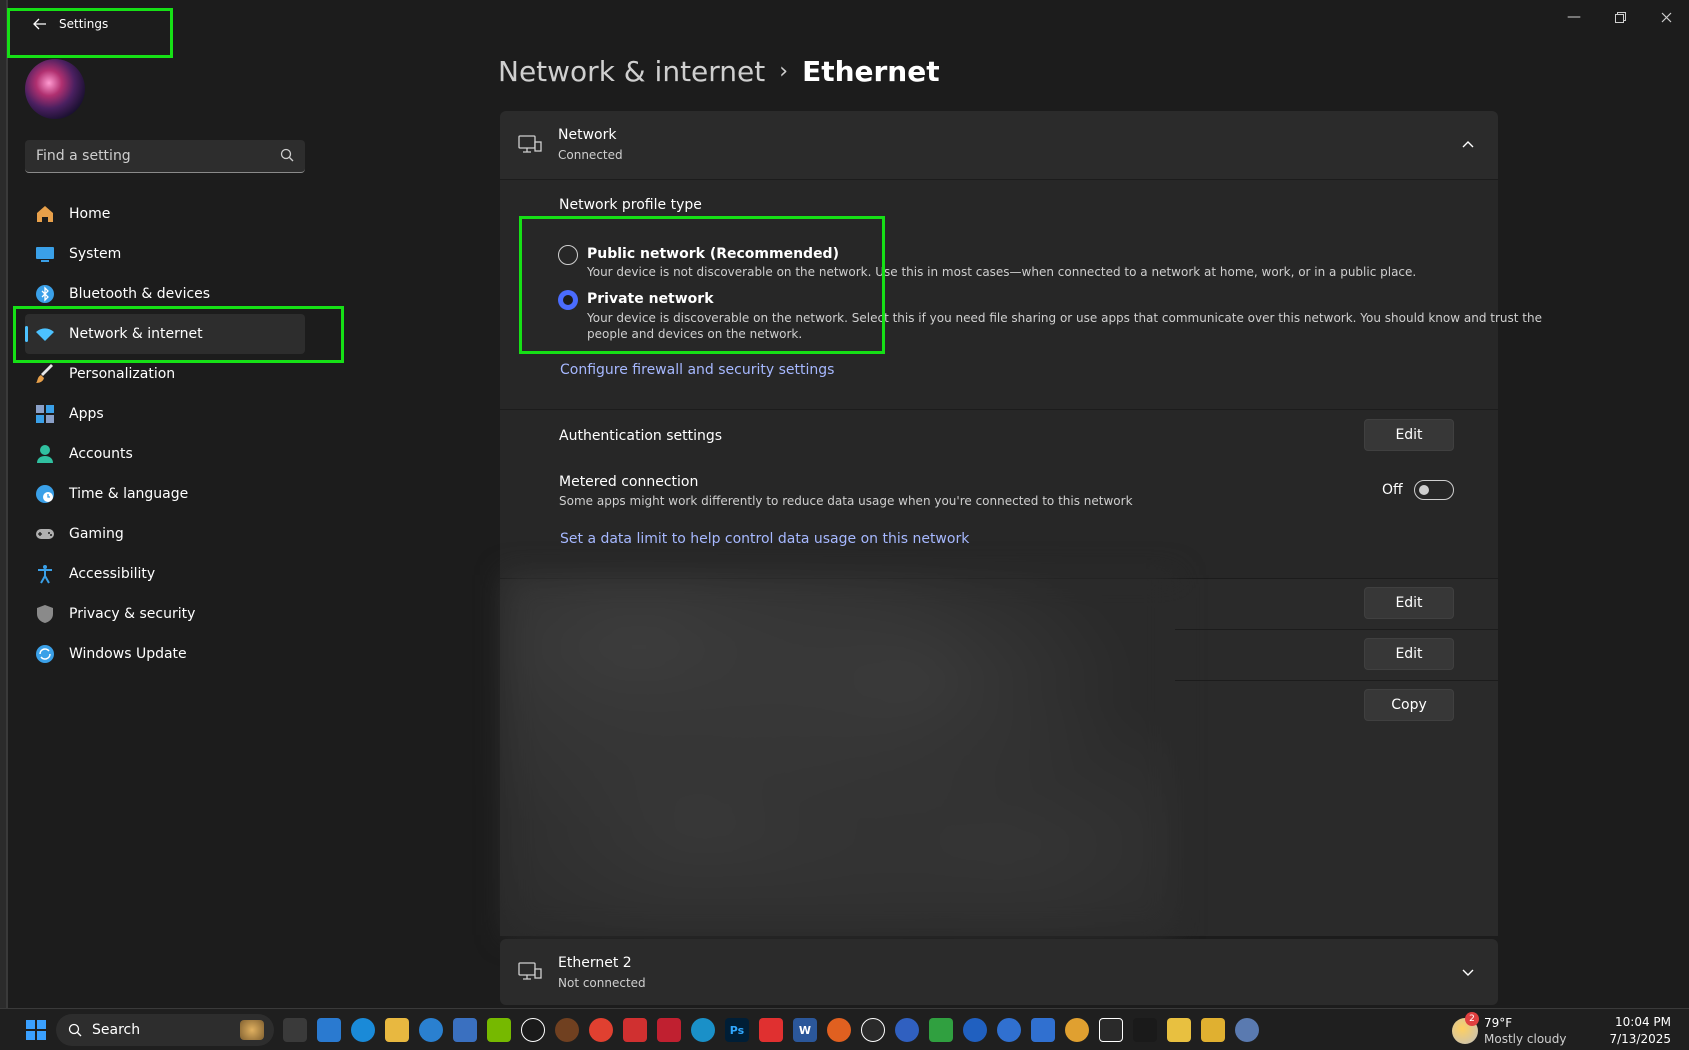 Image resolution: width=1689 pixels, height=1050 pixels. What do you see at coordinates (999, 972) in the screenshot?
I see `ethernet2-card: Ethernet 2 Not connected` at bounding box center [999, 972].